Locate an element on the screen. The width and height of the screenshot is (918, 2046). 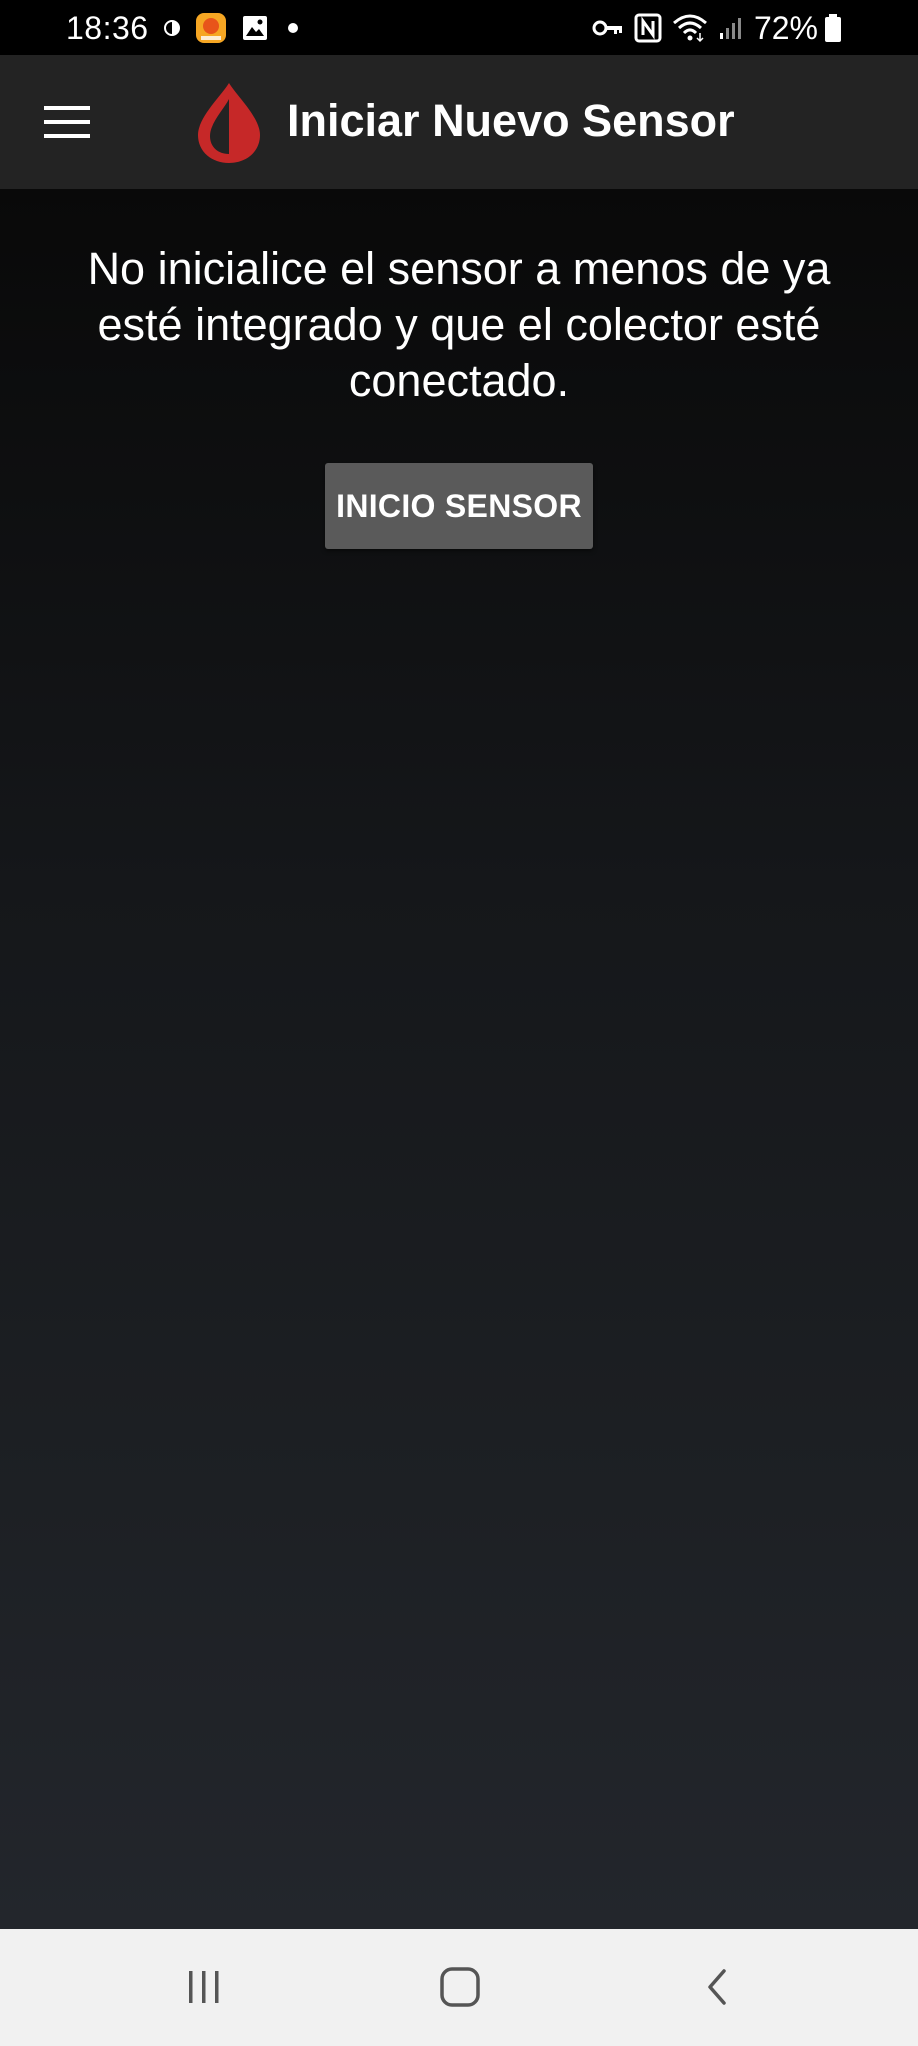
status-time: 18:36 is located at coordinates (107, 27).